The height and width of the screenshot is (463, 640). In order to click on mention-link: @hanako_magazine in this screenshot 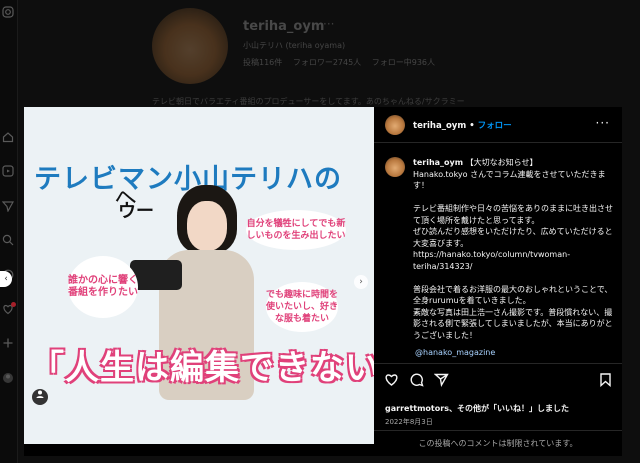, I will do `click(455, 352)`.